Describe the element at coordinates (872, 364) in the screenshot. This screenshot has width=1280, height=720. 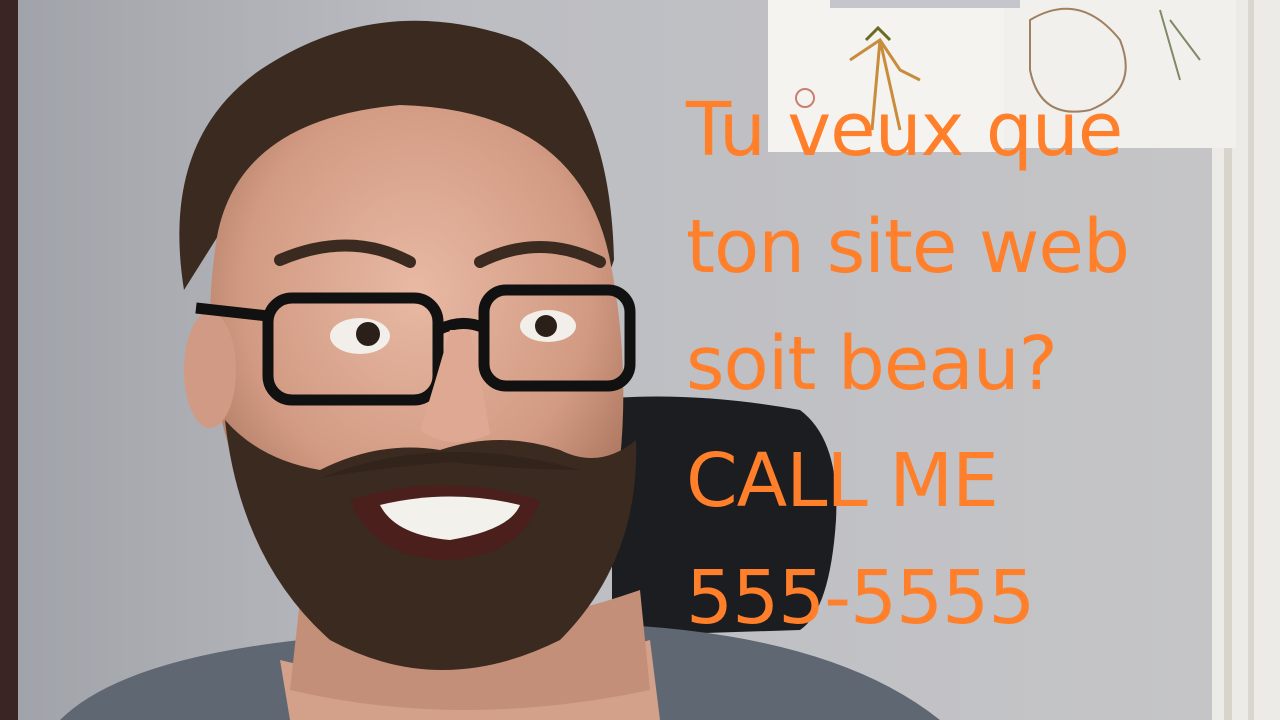
I see `overlay-line-3: soit beau?` at that location.